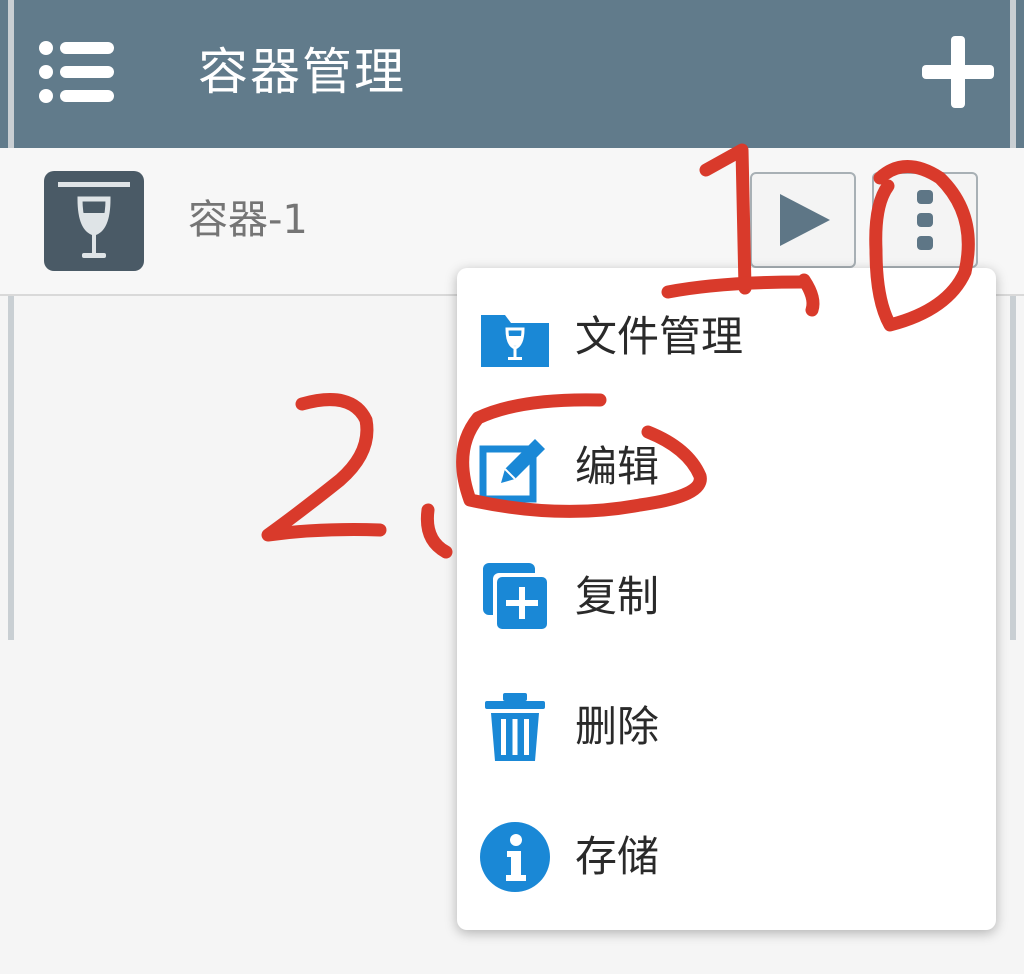 This screenshot has width=1024, height=974. Describe the element at coordinates (515, 337) in the screenshot. I see `folder-wine-icon` at that location.